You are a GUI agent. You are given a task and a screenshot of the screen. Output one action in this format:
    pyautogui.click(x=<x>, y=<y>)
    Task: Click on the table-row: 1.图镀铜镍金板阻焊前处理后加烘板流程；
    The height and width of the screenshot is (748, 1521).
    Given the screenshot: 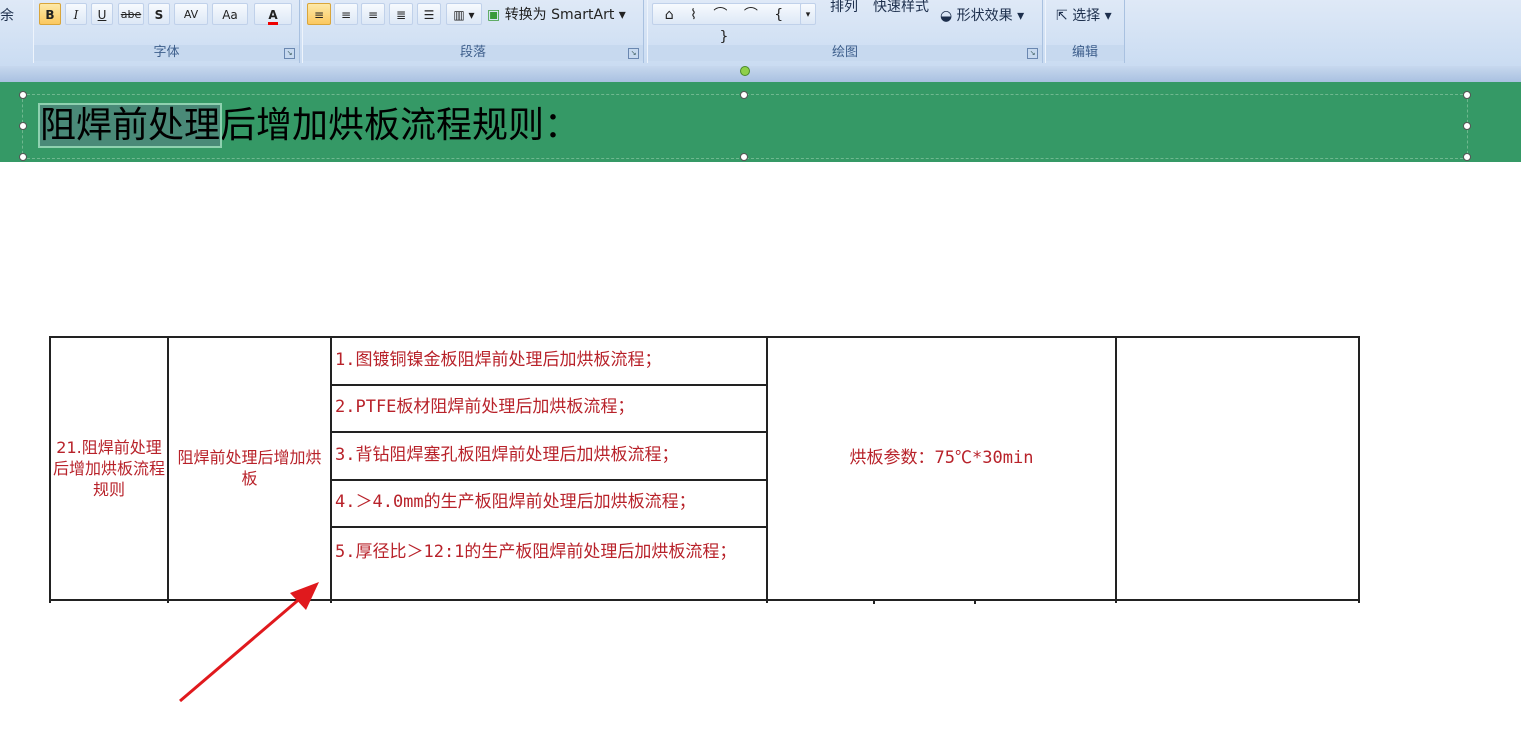 What is the action you would take?
    pyautogui.click(x=498, y=360)
    